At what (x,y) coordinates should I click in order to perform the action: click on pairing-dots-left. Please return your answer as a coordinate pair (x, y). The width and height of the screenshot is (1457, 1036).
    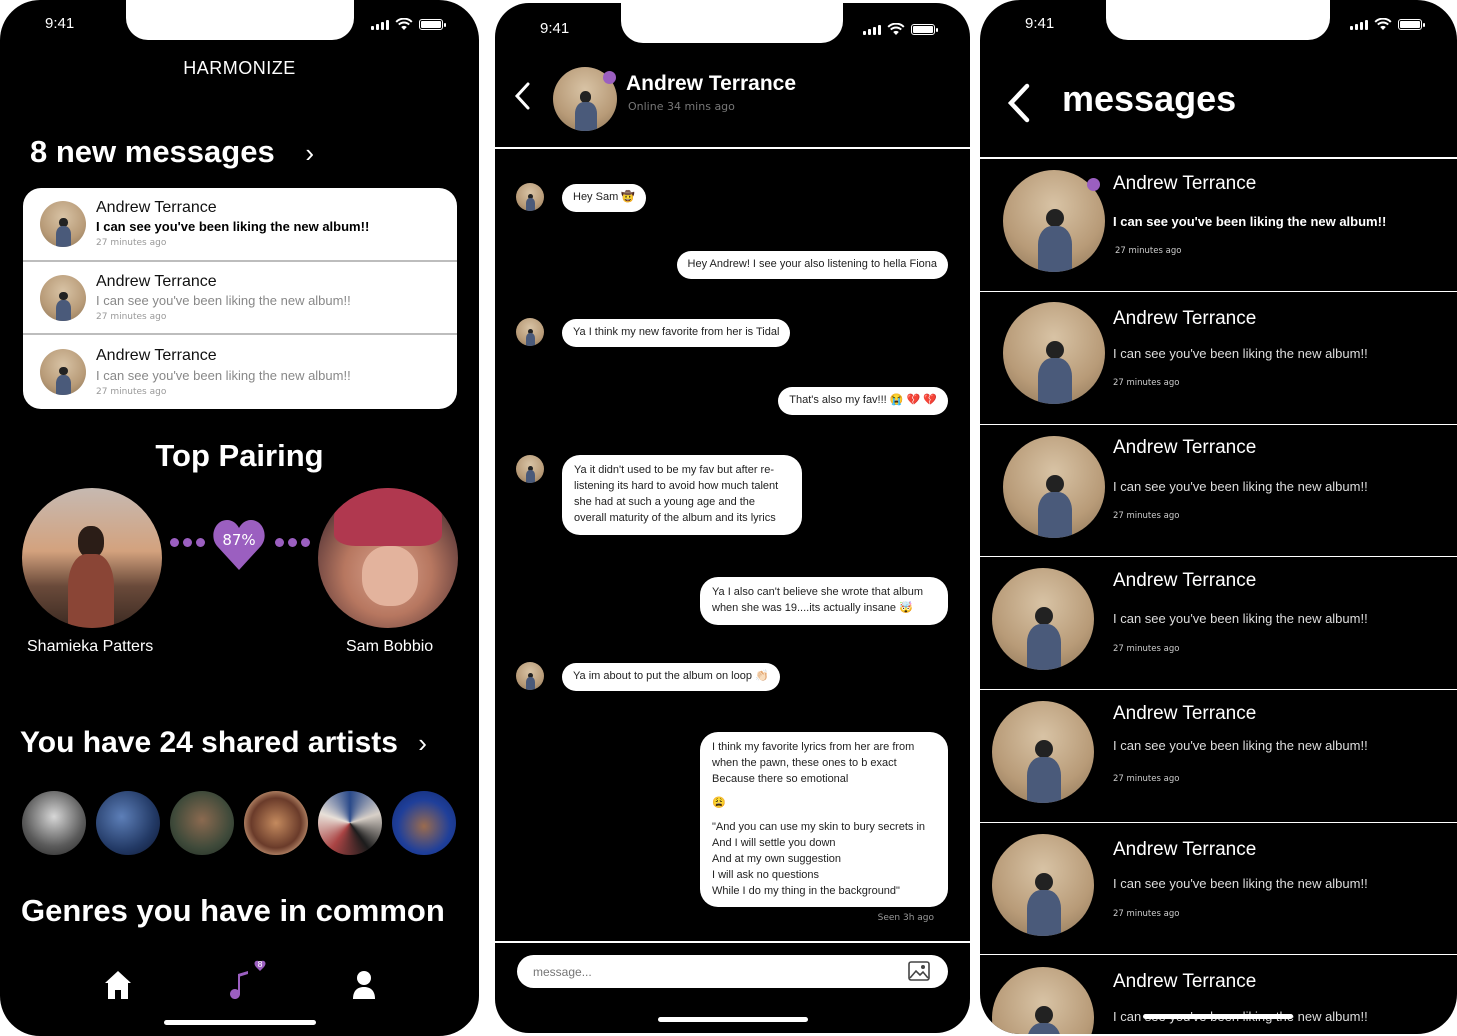
    Looking at the image, I should click on (187, 542).